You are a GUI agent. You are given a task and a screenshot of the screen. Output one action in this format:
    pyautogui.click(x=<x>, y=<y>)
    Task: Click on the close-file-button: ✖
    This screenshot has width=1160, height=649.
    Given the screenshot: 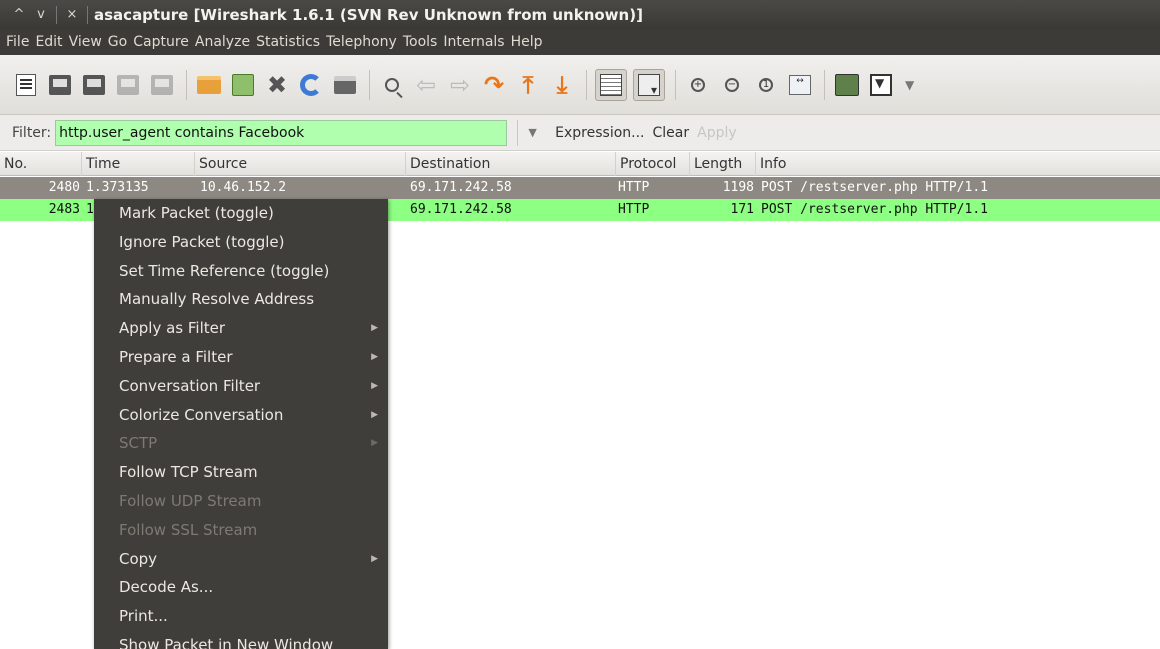 What is the action you would take?
    pyautogui.click(x=277, y=85)
    